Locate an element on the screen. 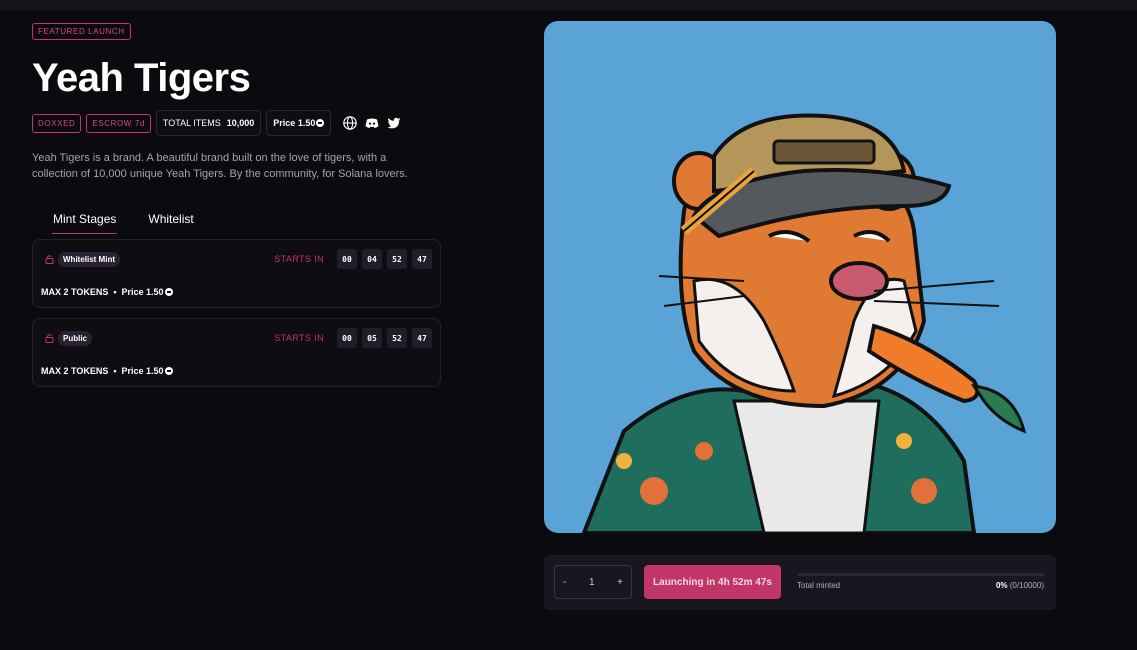 This screenshot has width=1137, height=650. minted-count: 0% (0/10000) is located at coordinates (1020, 585).